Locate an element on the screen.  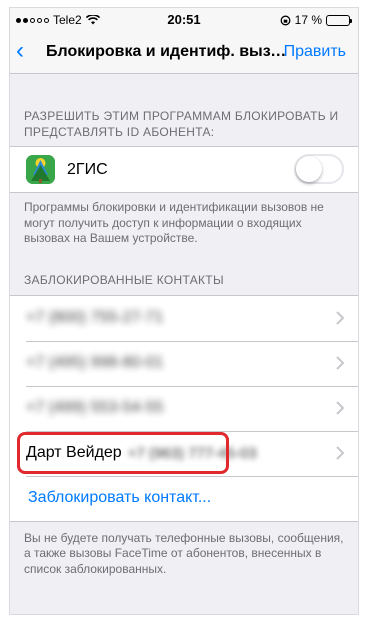
blocked-number-row: +7 (495) 998-80-01 is located at coordinates (184, 363).